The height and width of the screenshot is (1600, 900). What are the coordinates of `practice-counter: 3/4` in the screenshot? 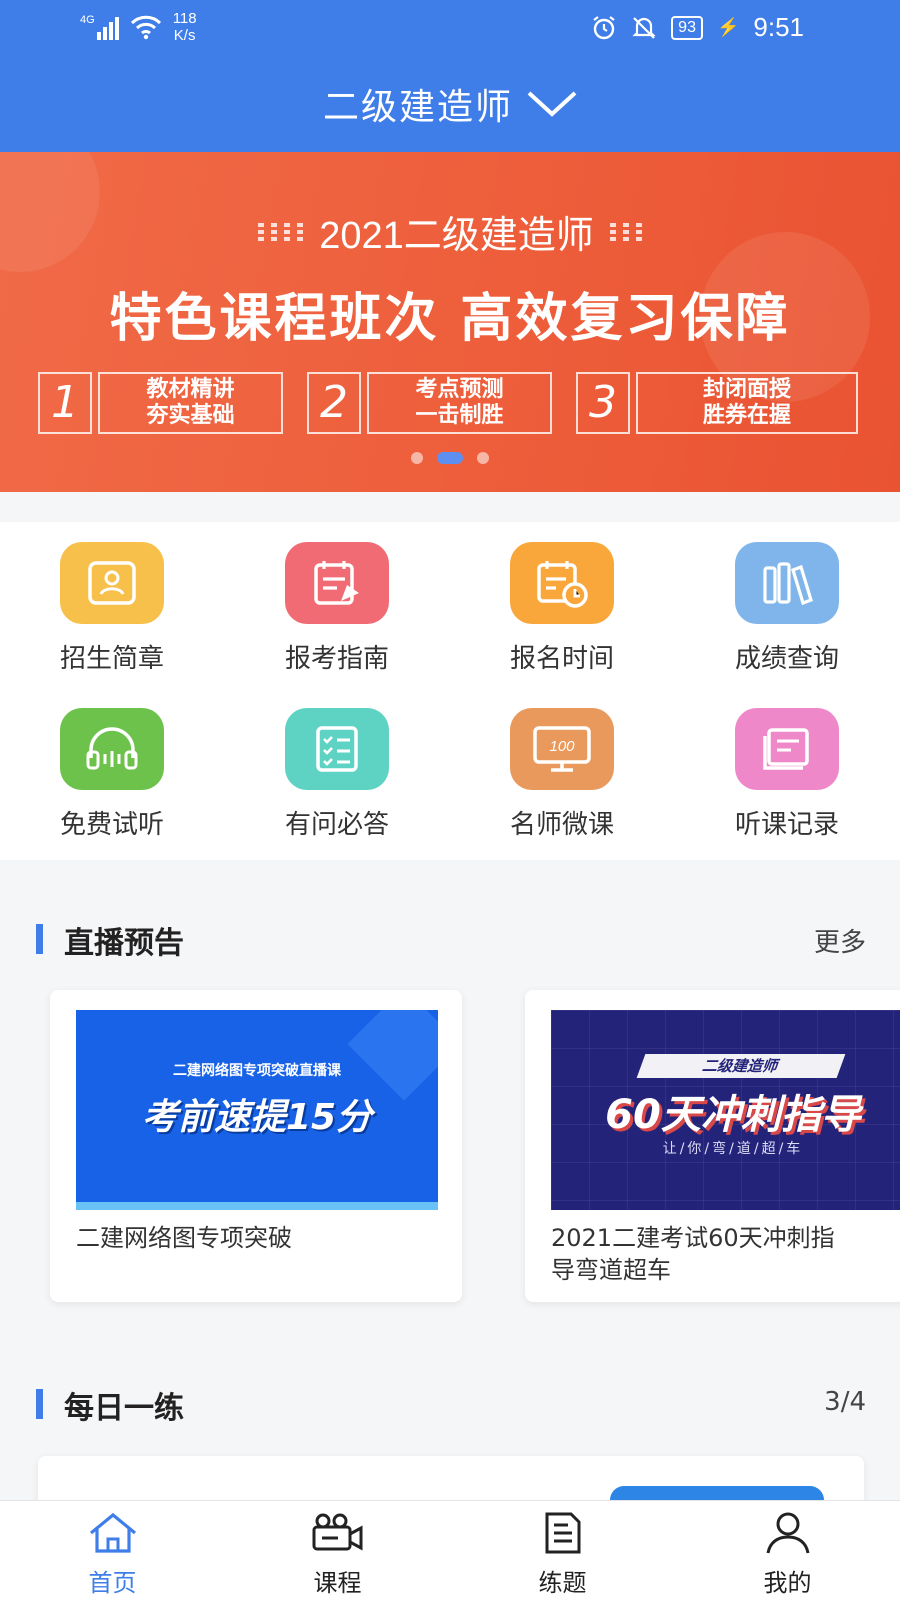 It's located at (845, 1402).